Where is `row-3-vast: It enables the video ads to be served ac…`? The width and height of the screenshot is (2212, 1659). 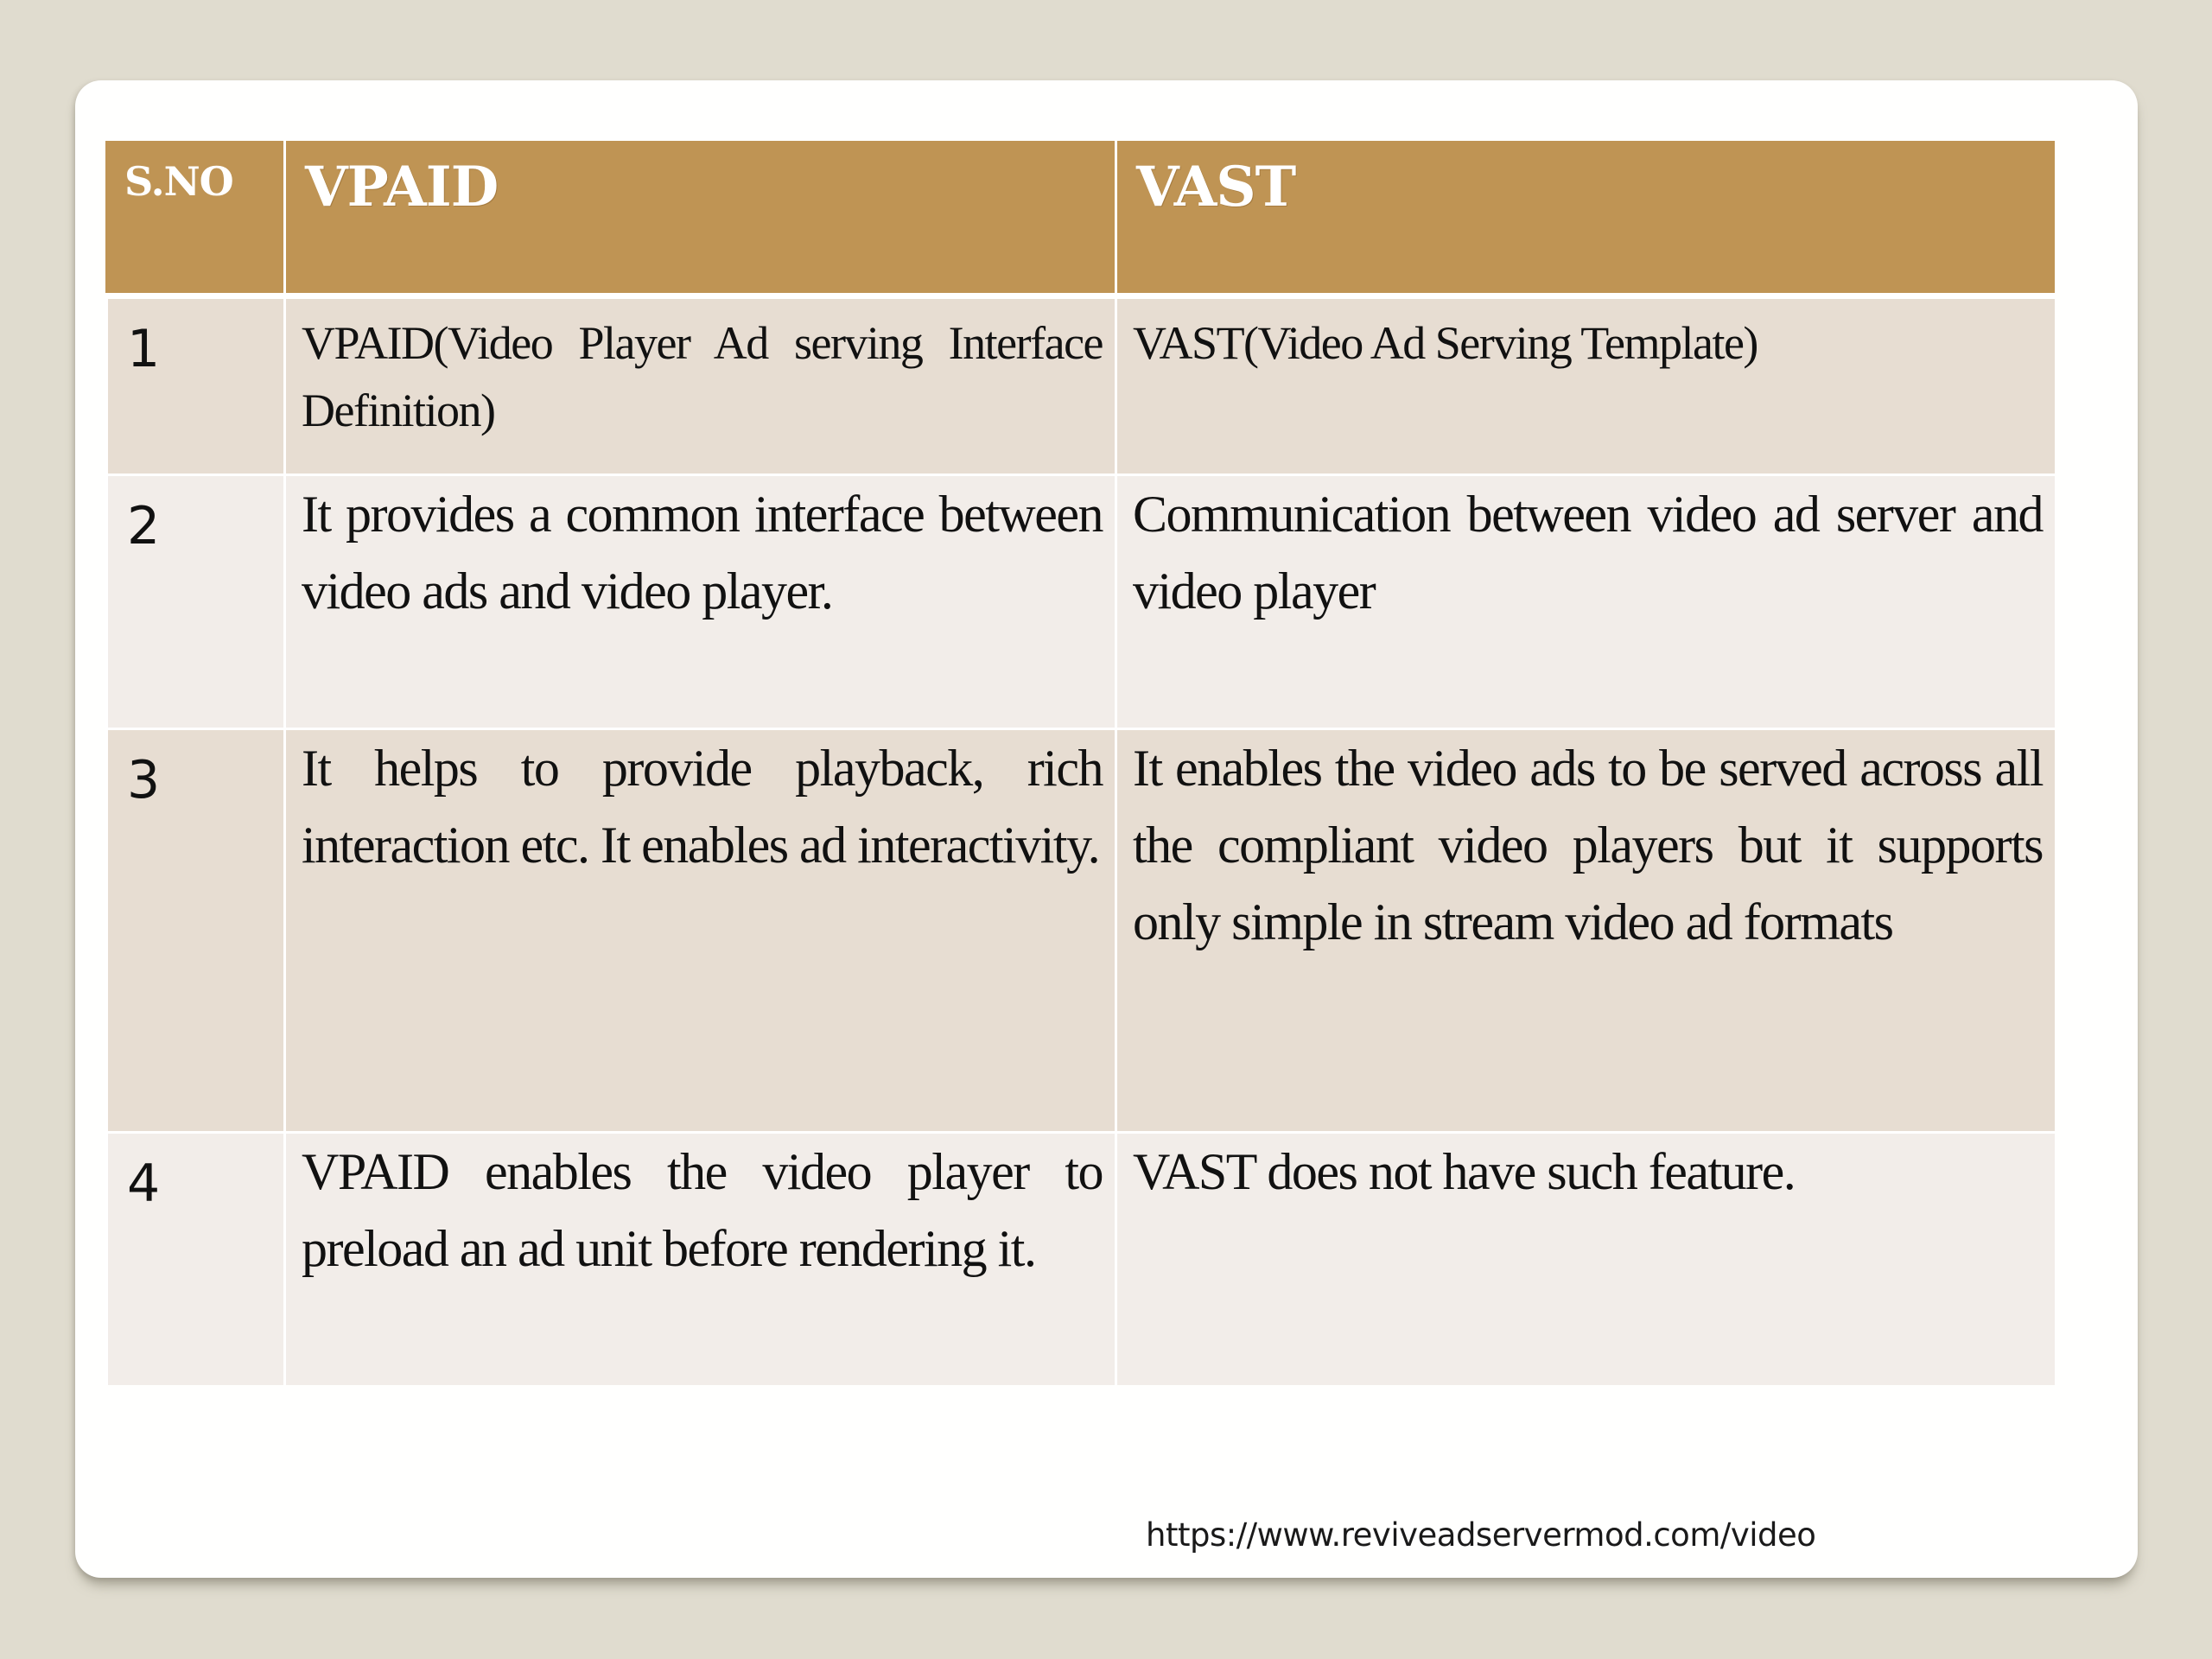
row-3-vast: It enables the video ads to be served ac… is located at coordinates (1585, 932).